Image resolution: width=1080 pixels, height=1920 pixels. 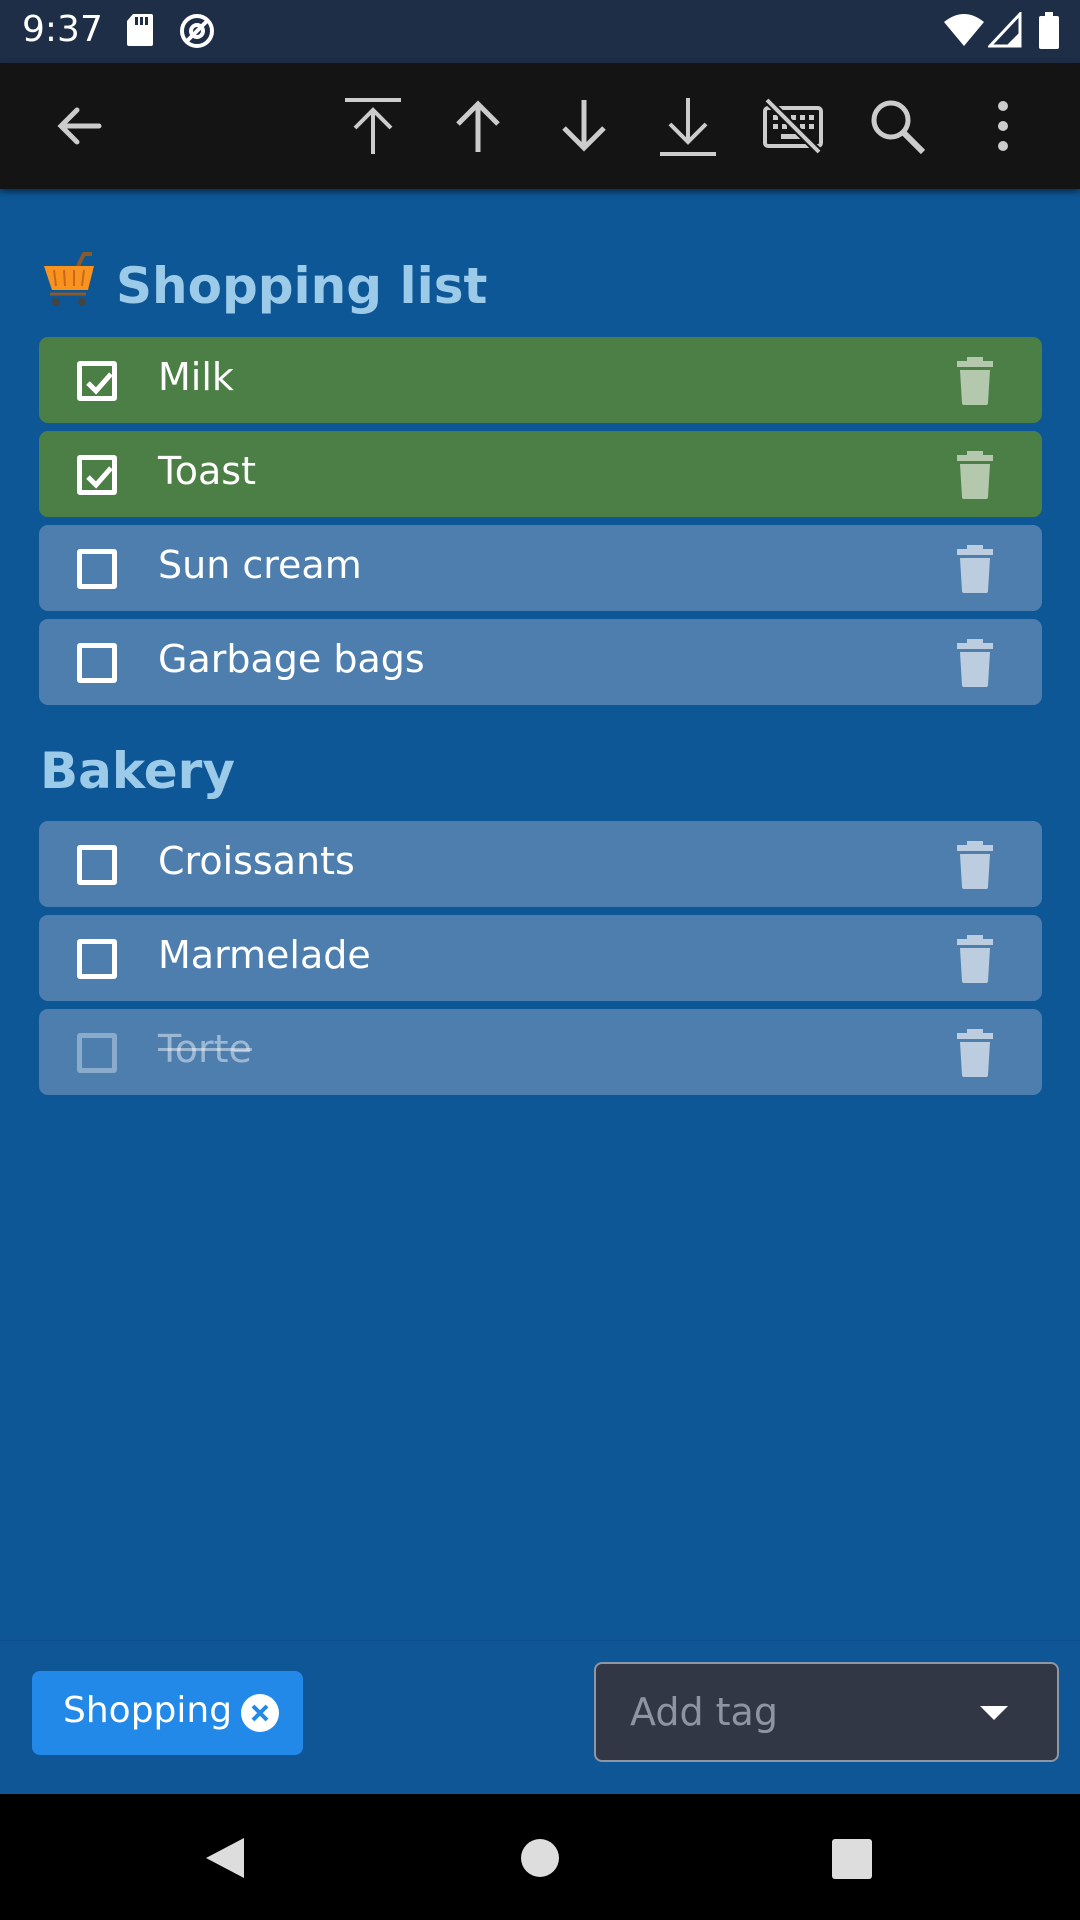 What do you see at coordinates (205, 1049) in the screenshot?
I see `item-label: Torte` at bounding box center [205, 1049].